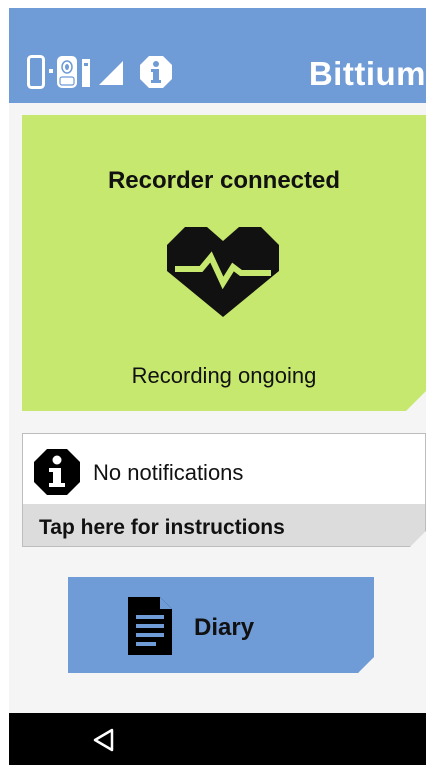 This screenshot has width=426, height=765. I want to click on link-dot-icon, so click(51, 72).